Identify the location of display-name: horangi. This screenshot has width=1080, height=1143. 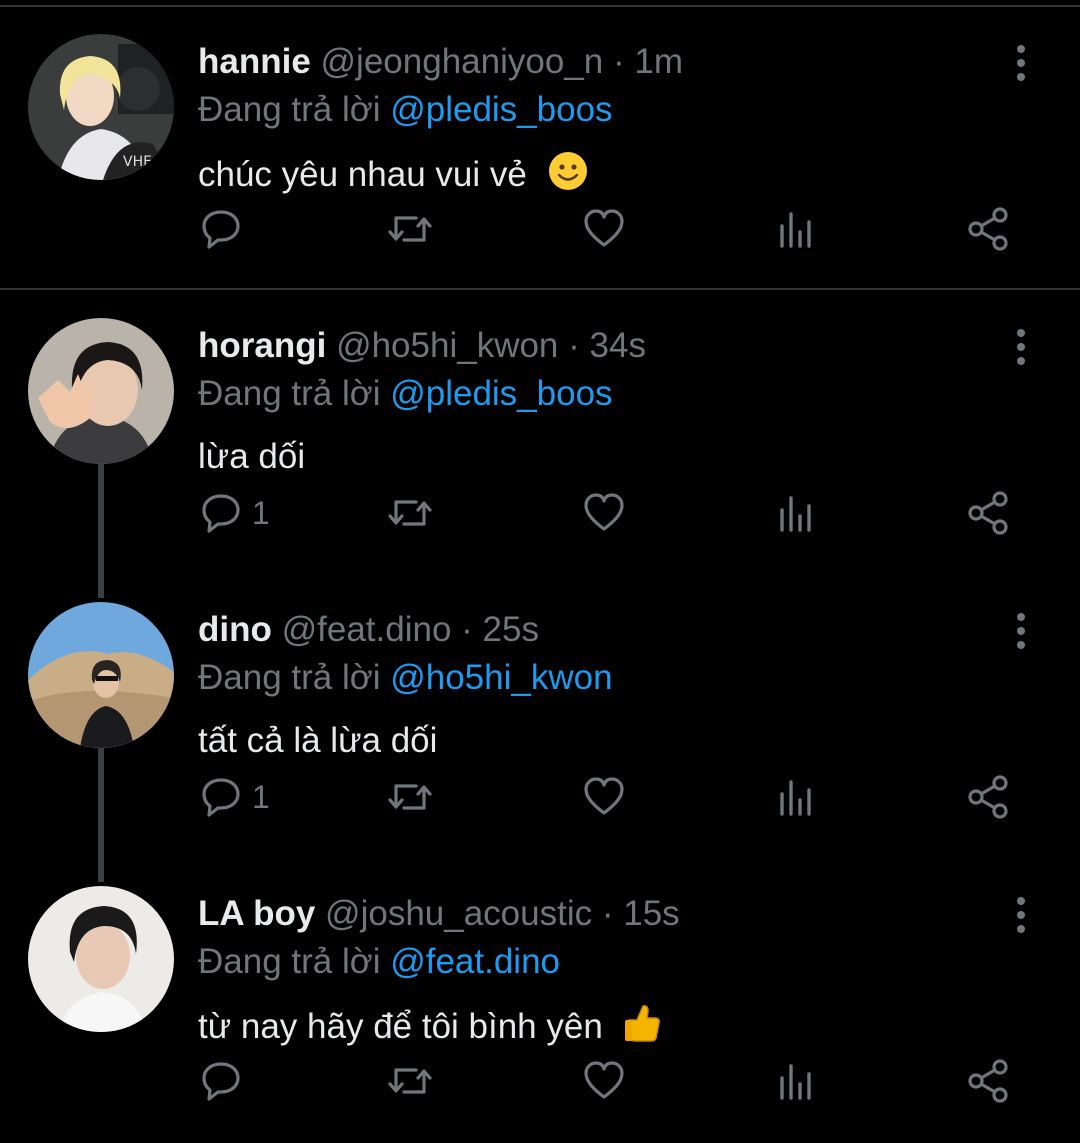
(262, 345).